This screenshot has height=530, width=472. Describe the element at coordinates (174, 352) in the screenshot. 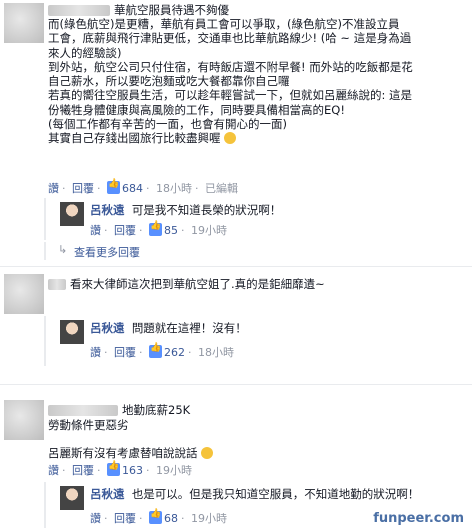

I see `like-count: 262` at that location.